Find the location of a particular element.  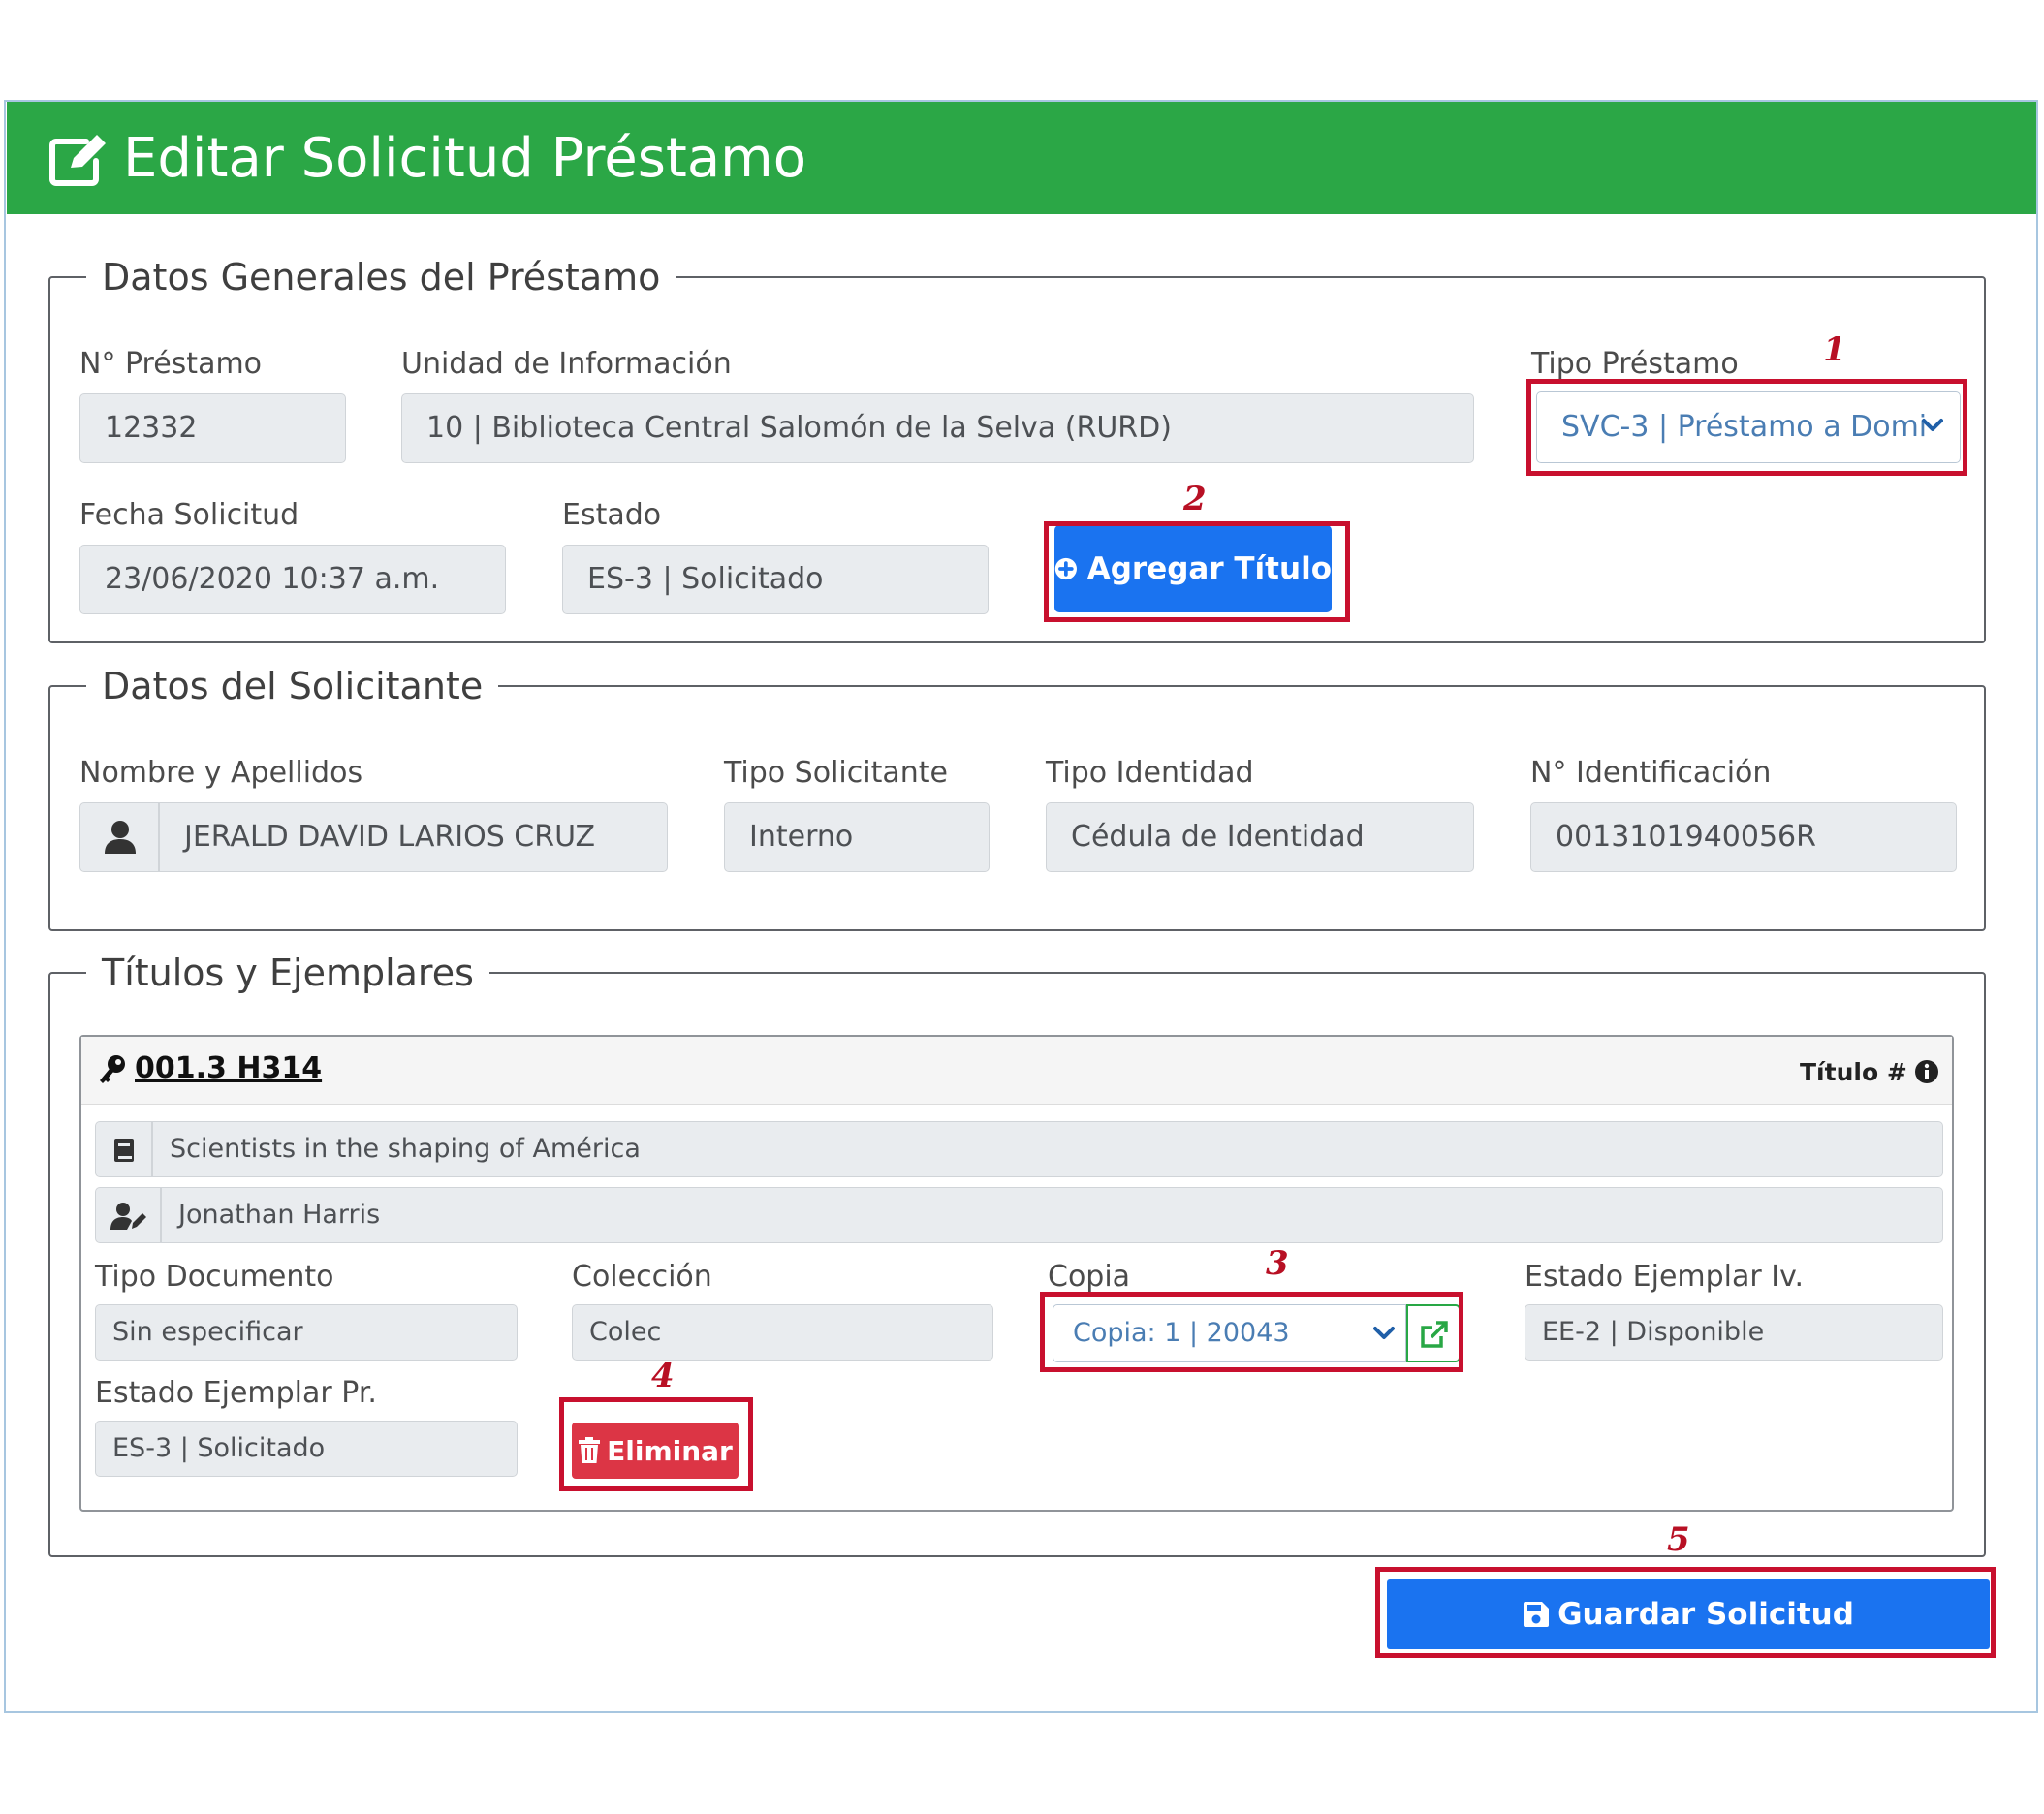

id-type-label: Tipo Identidad is located at coordinates (1150, 773).